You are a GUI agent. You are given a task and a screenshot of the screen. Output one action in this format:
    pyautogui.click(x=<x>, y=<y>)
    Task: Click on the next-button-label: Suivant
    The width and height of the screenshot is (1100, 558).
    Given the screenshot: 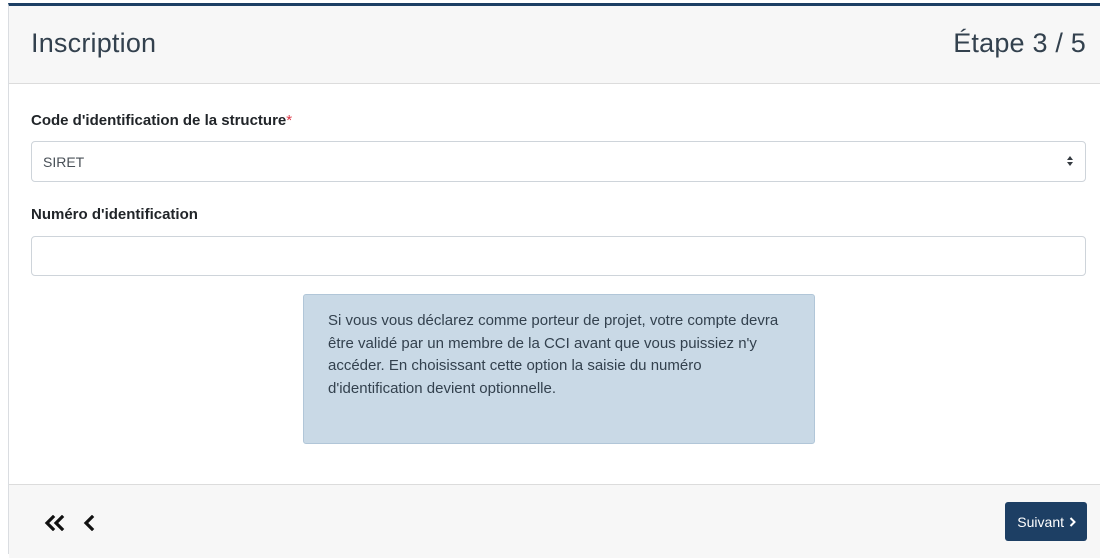 What is the action you would take?
    pyautogui.click(x=1040, y=521)
    